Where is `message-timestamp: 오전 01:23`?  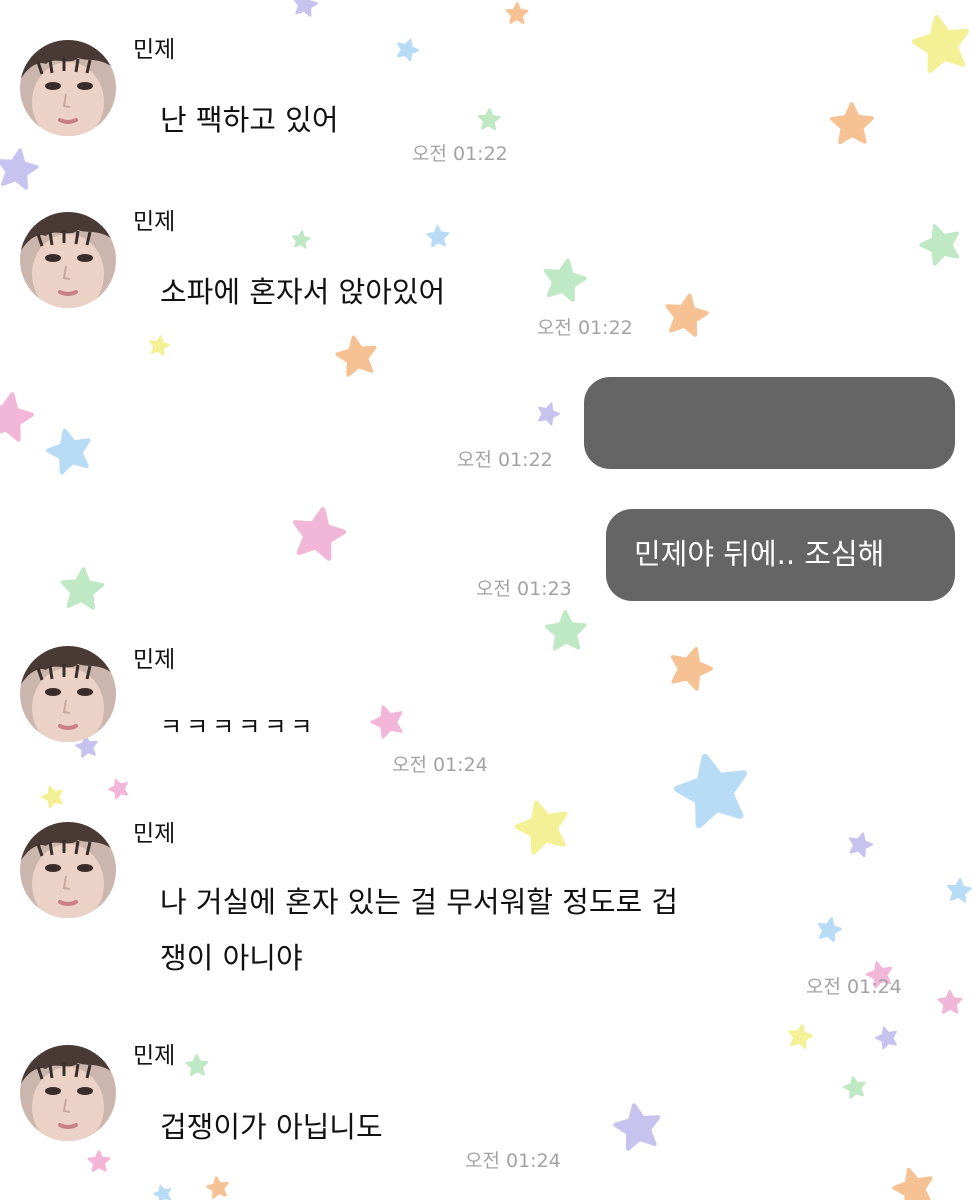 message-timestamp: 오전 01:23 is located at coordinates (524, 589).